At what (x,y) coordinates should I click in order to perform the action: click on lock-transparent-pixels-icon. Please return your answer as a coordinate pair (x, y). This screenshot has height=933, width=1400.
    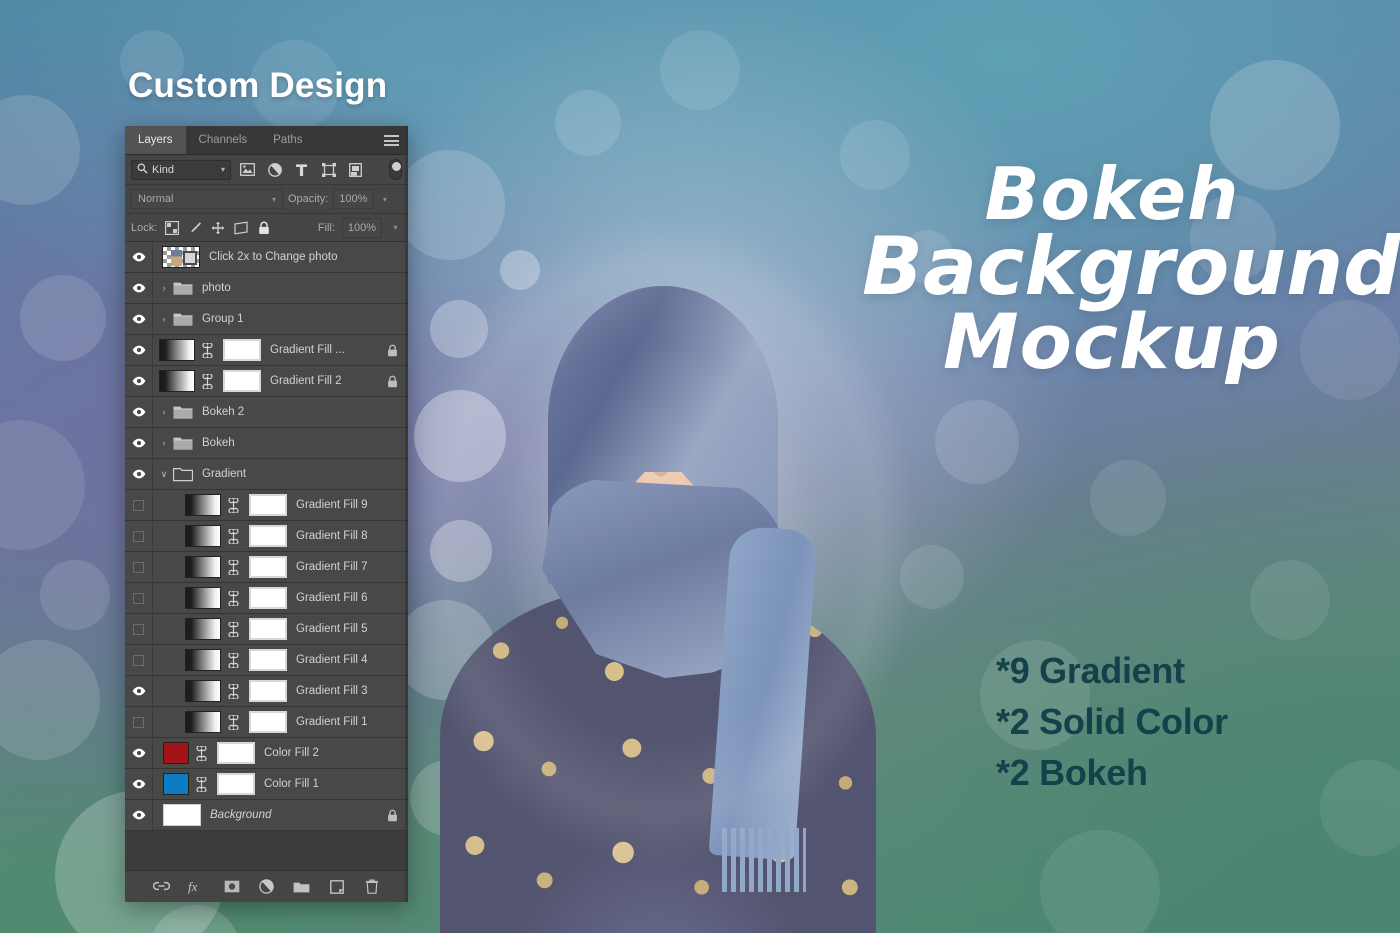
    Looking at the image, I should click on (172, 228).